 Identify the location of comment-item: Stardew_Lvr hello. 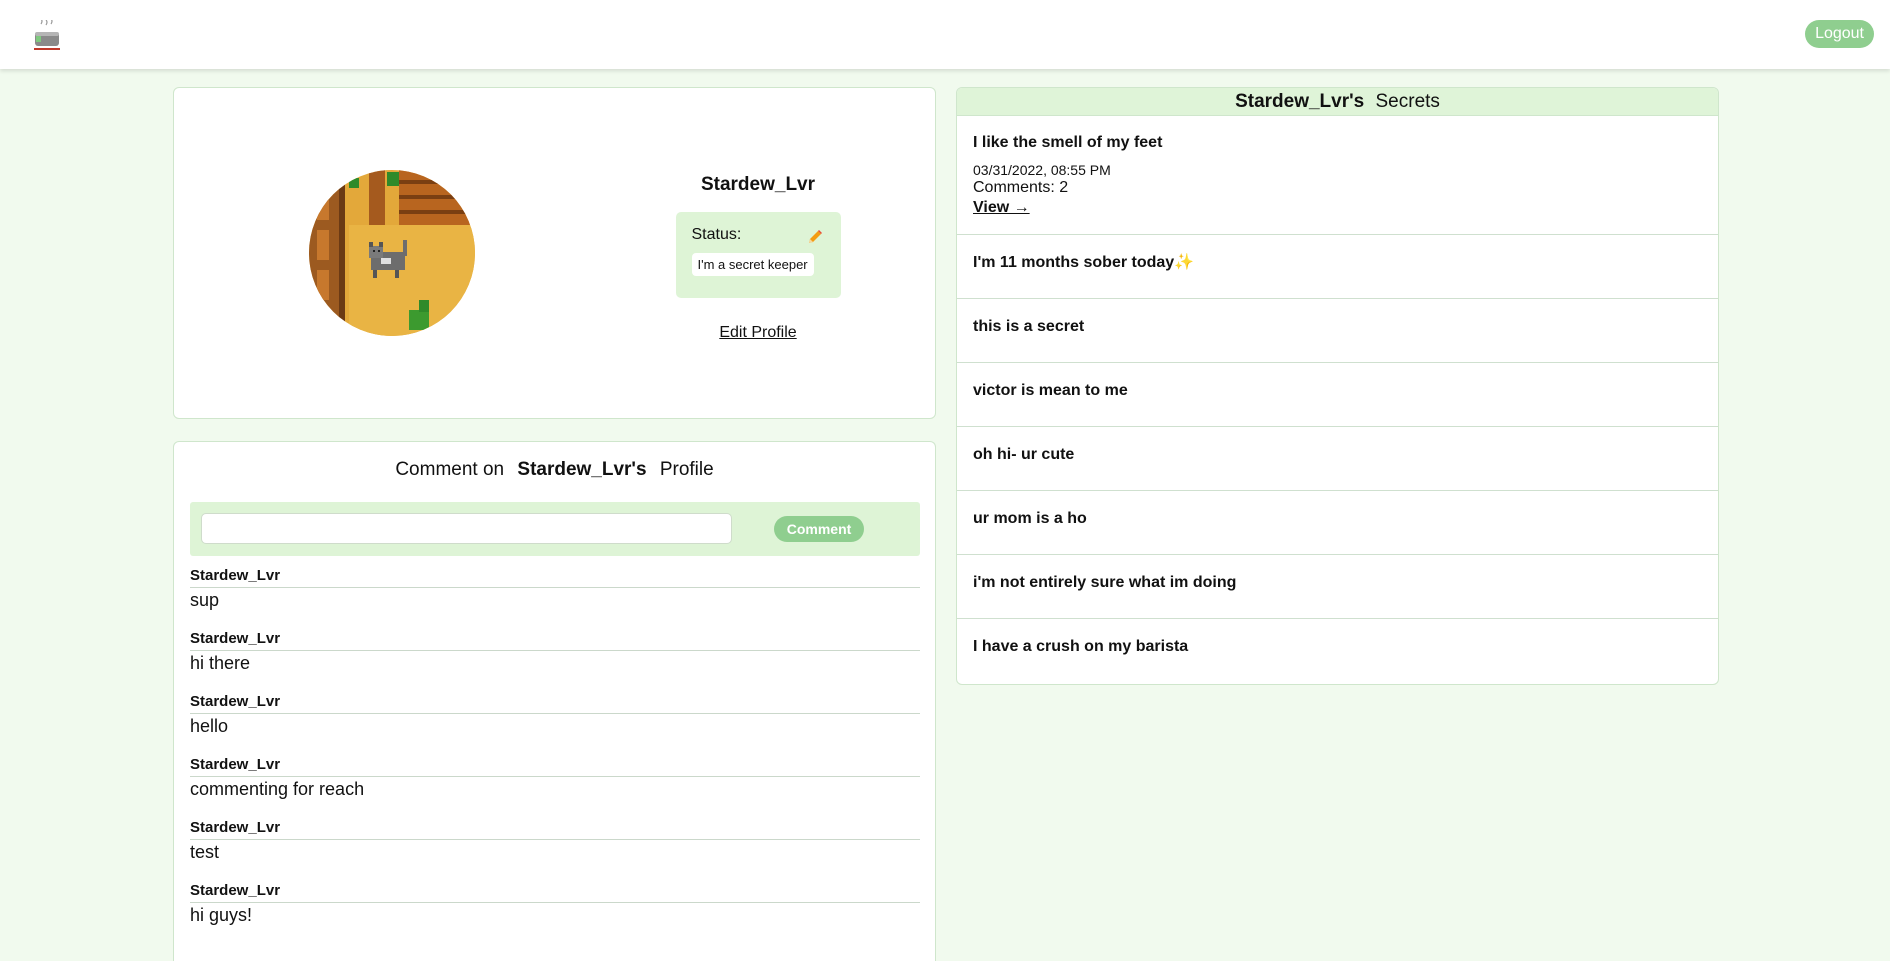
(555, 724).